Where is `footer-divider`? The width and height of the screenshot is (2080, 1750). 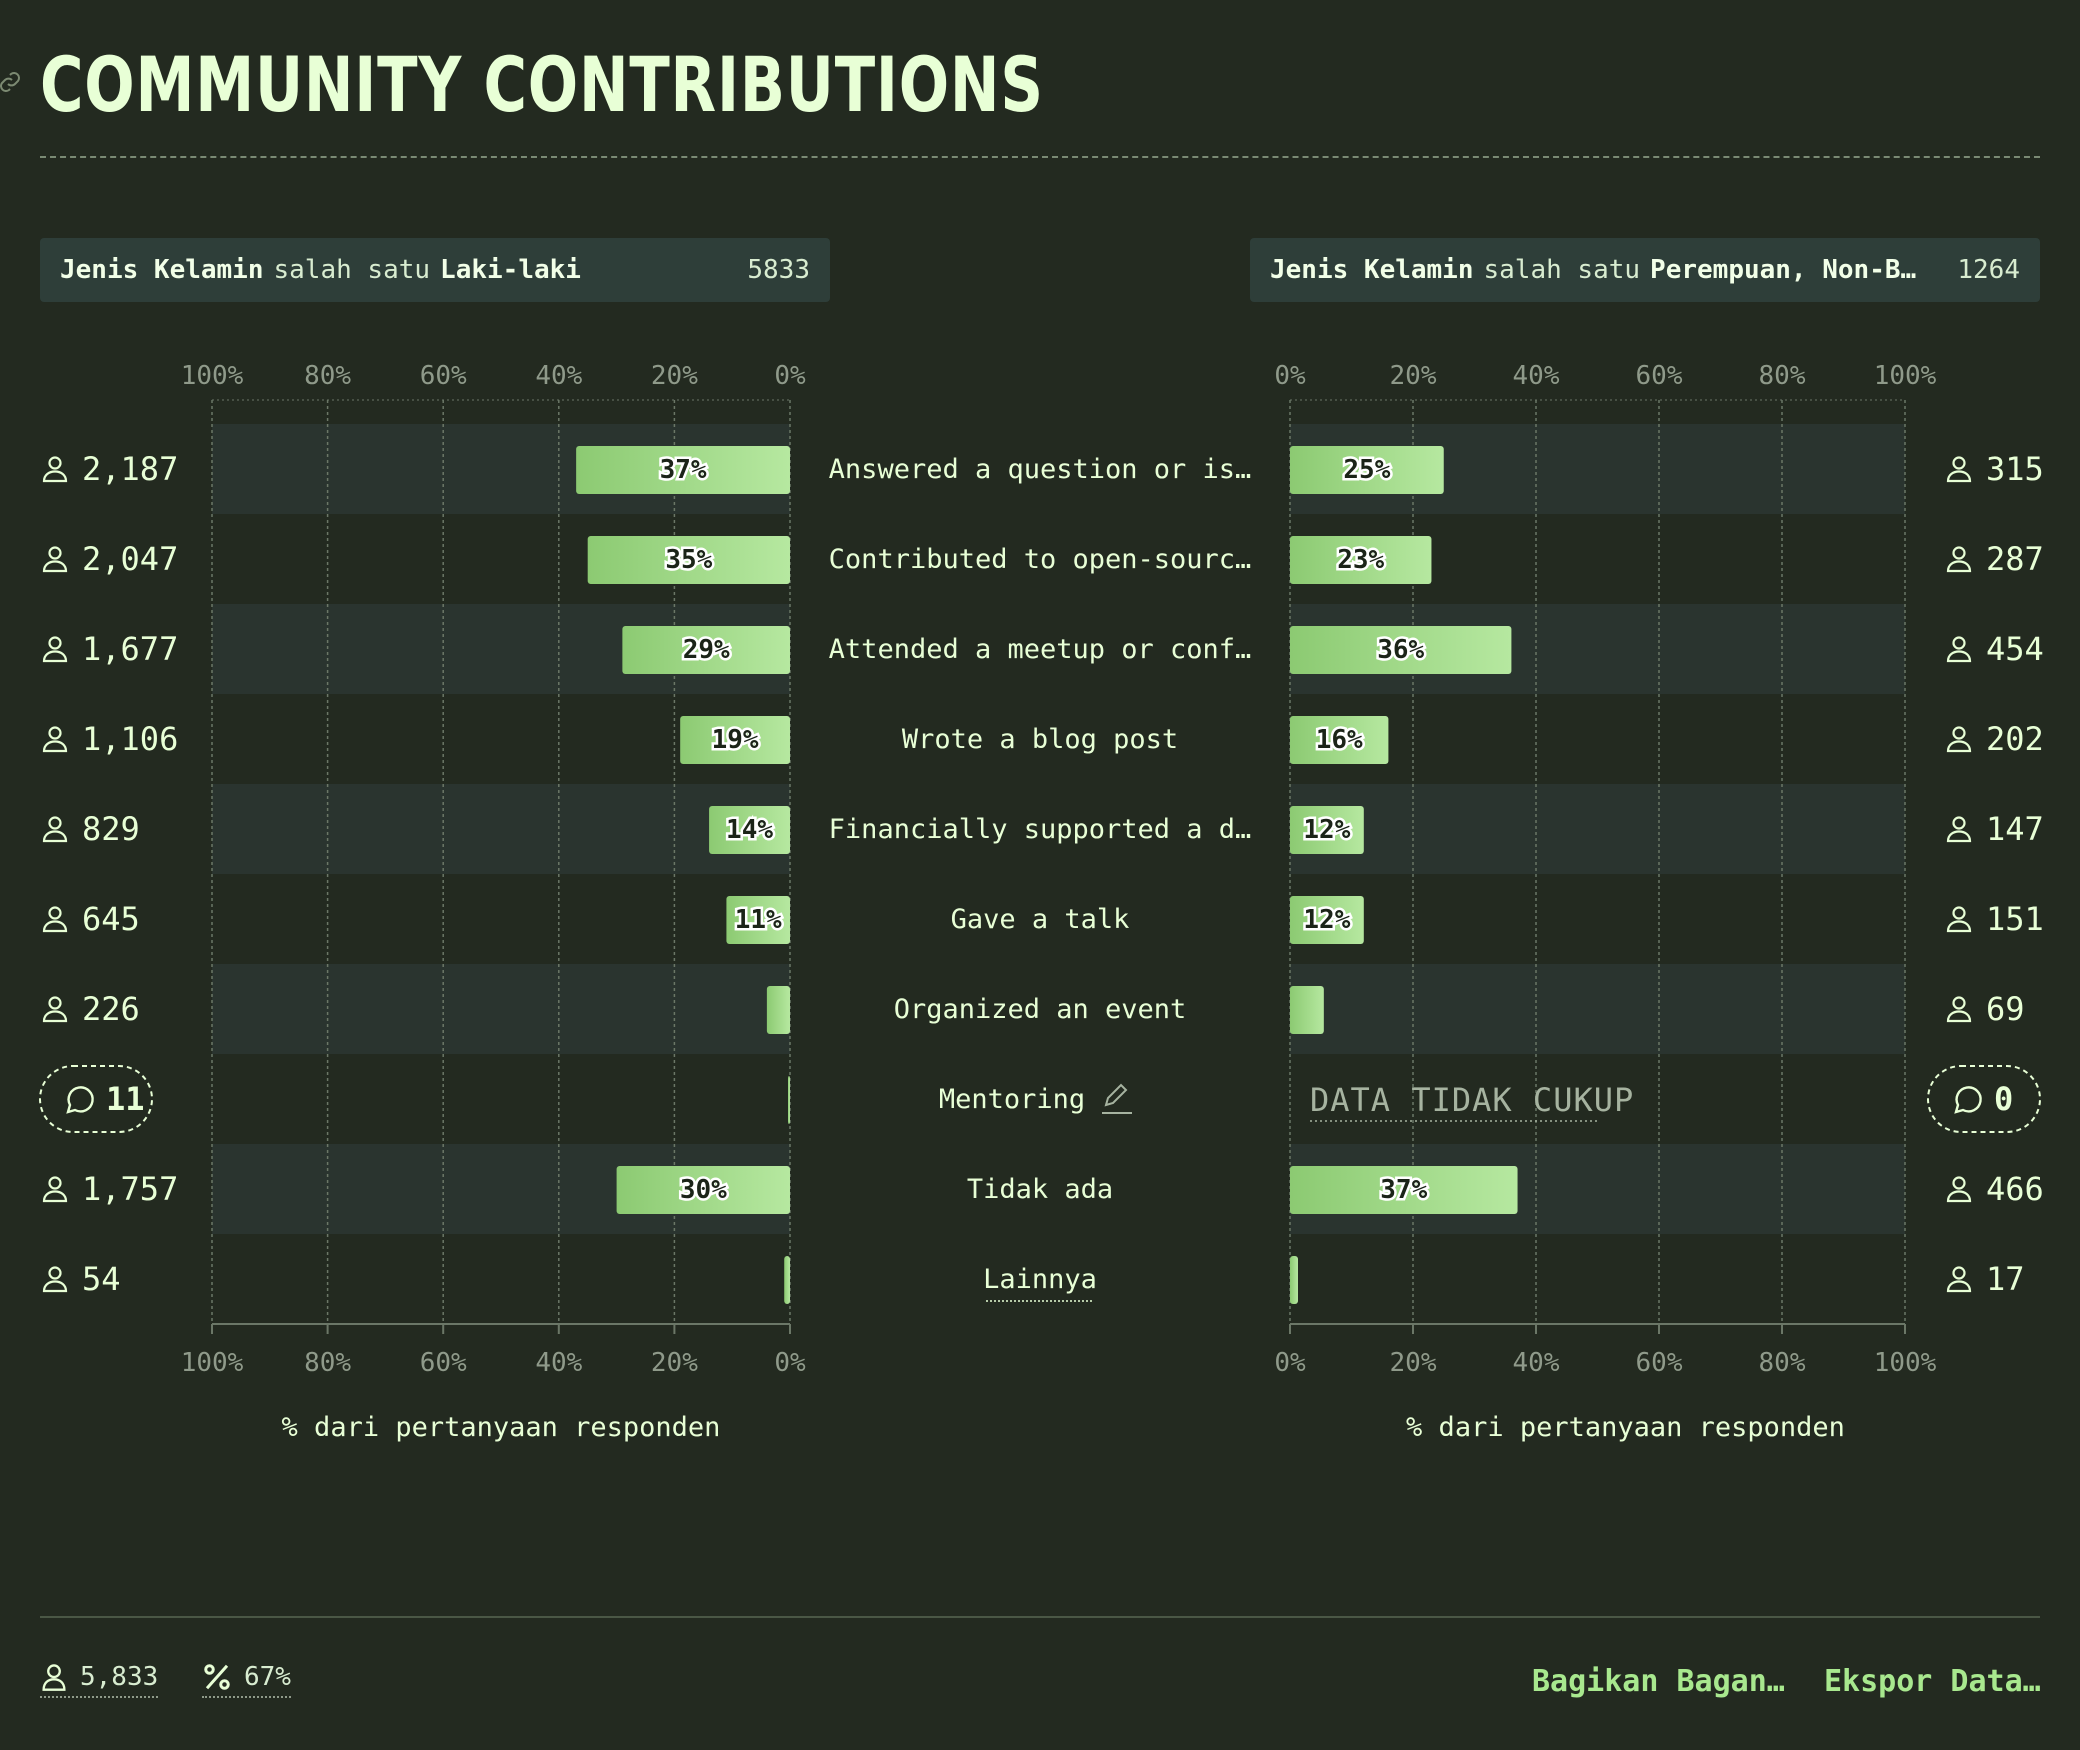
footer-divider is located at coordinates (1040, 1617).